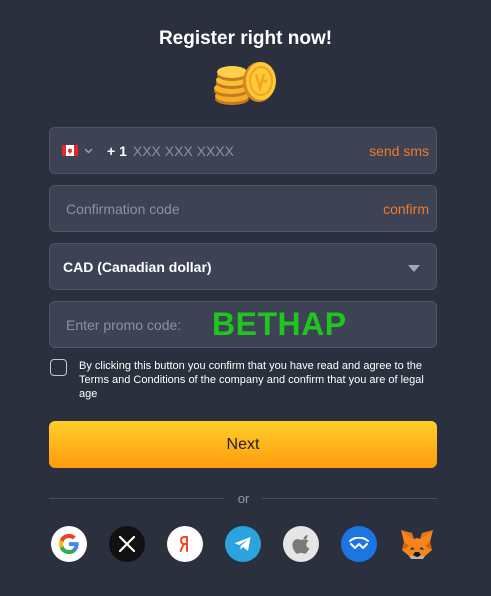 Image resolution: width=491 pixels, height=596 pixels. I want to click on confirm-link: confirm, so click(406, 209).